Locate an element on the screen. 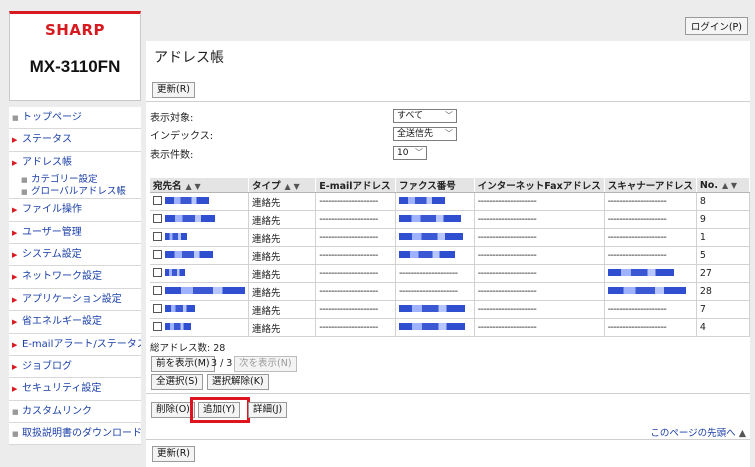  nav-item-status: ▶ ステータス is located at coordinates (75, 140).